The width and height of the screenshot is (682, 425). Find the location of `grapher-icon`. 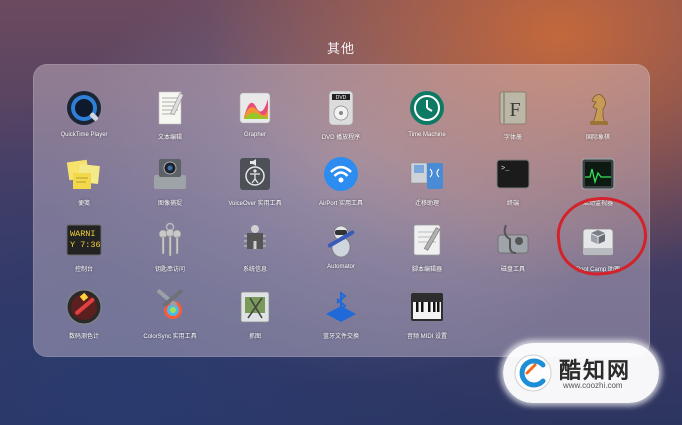

grapher-icon is located at coordinates (255, 108).